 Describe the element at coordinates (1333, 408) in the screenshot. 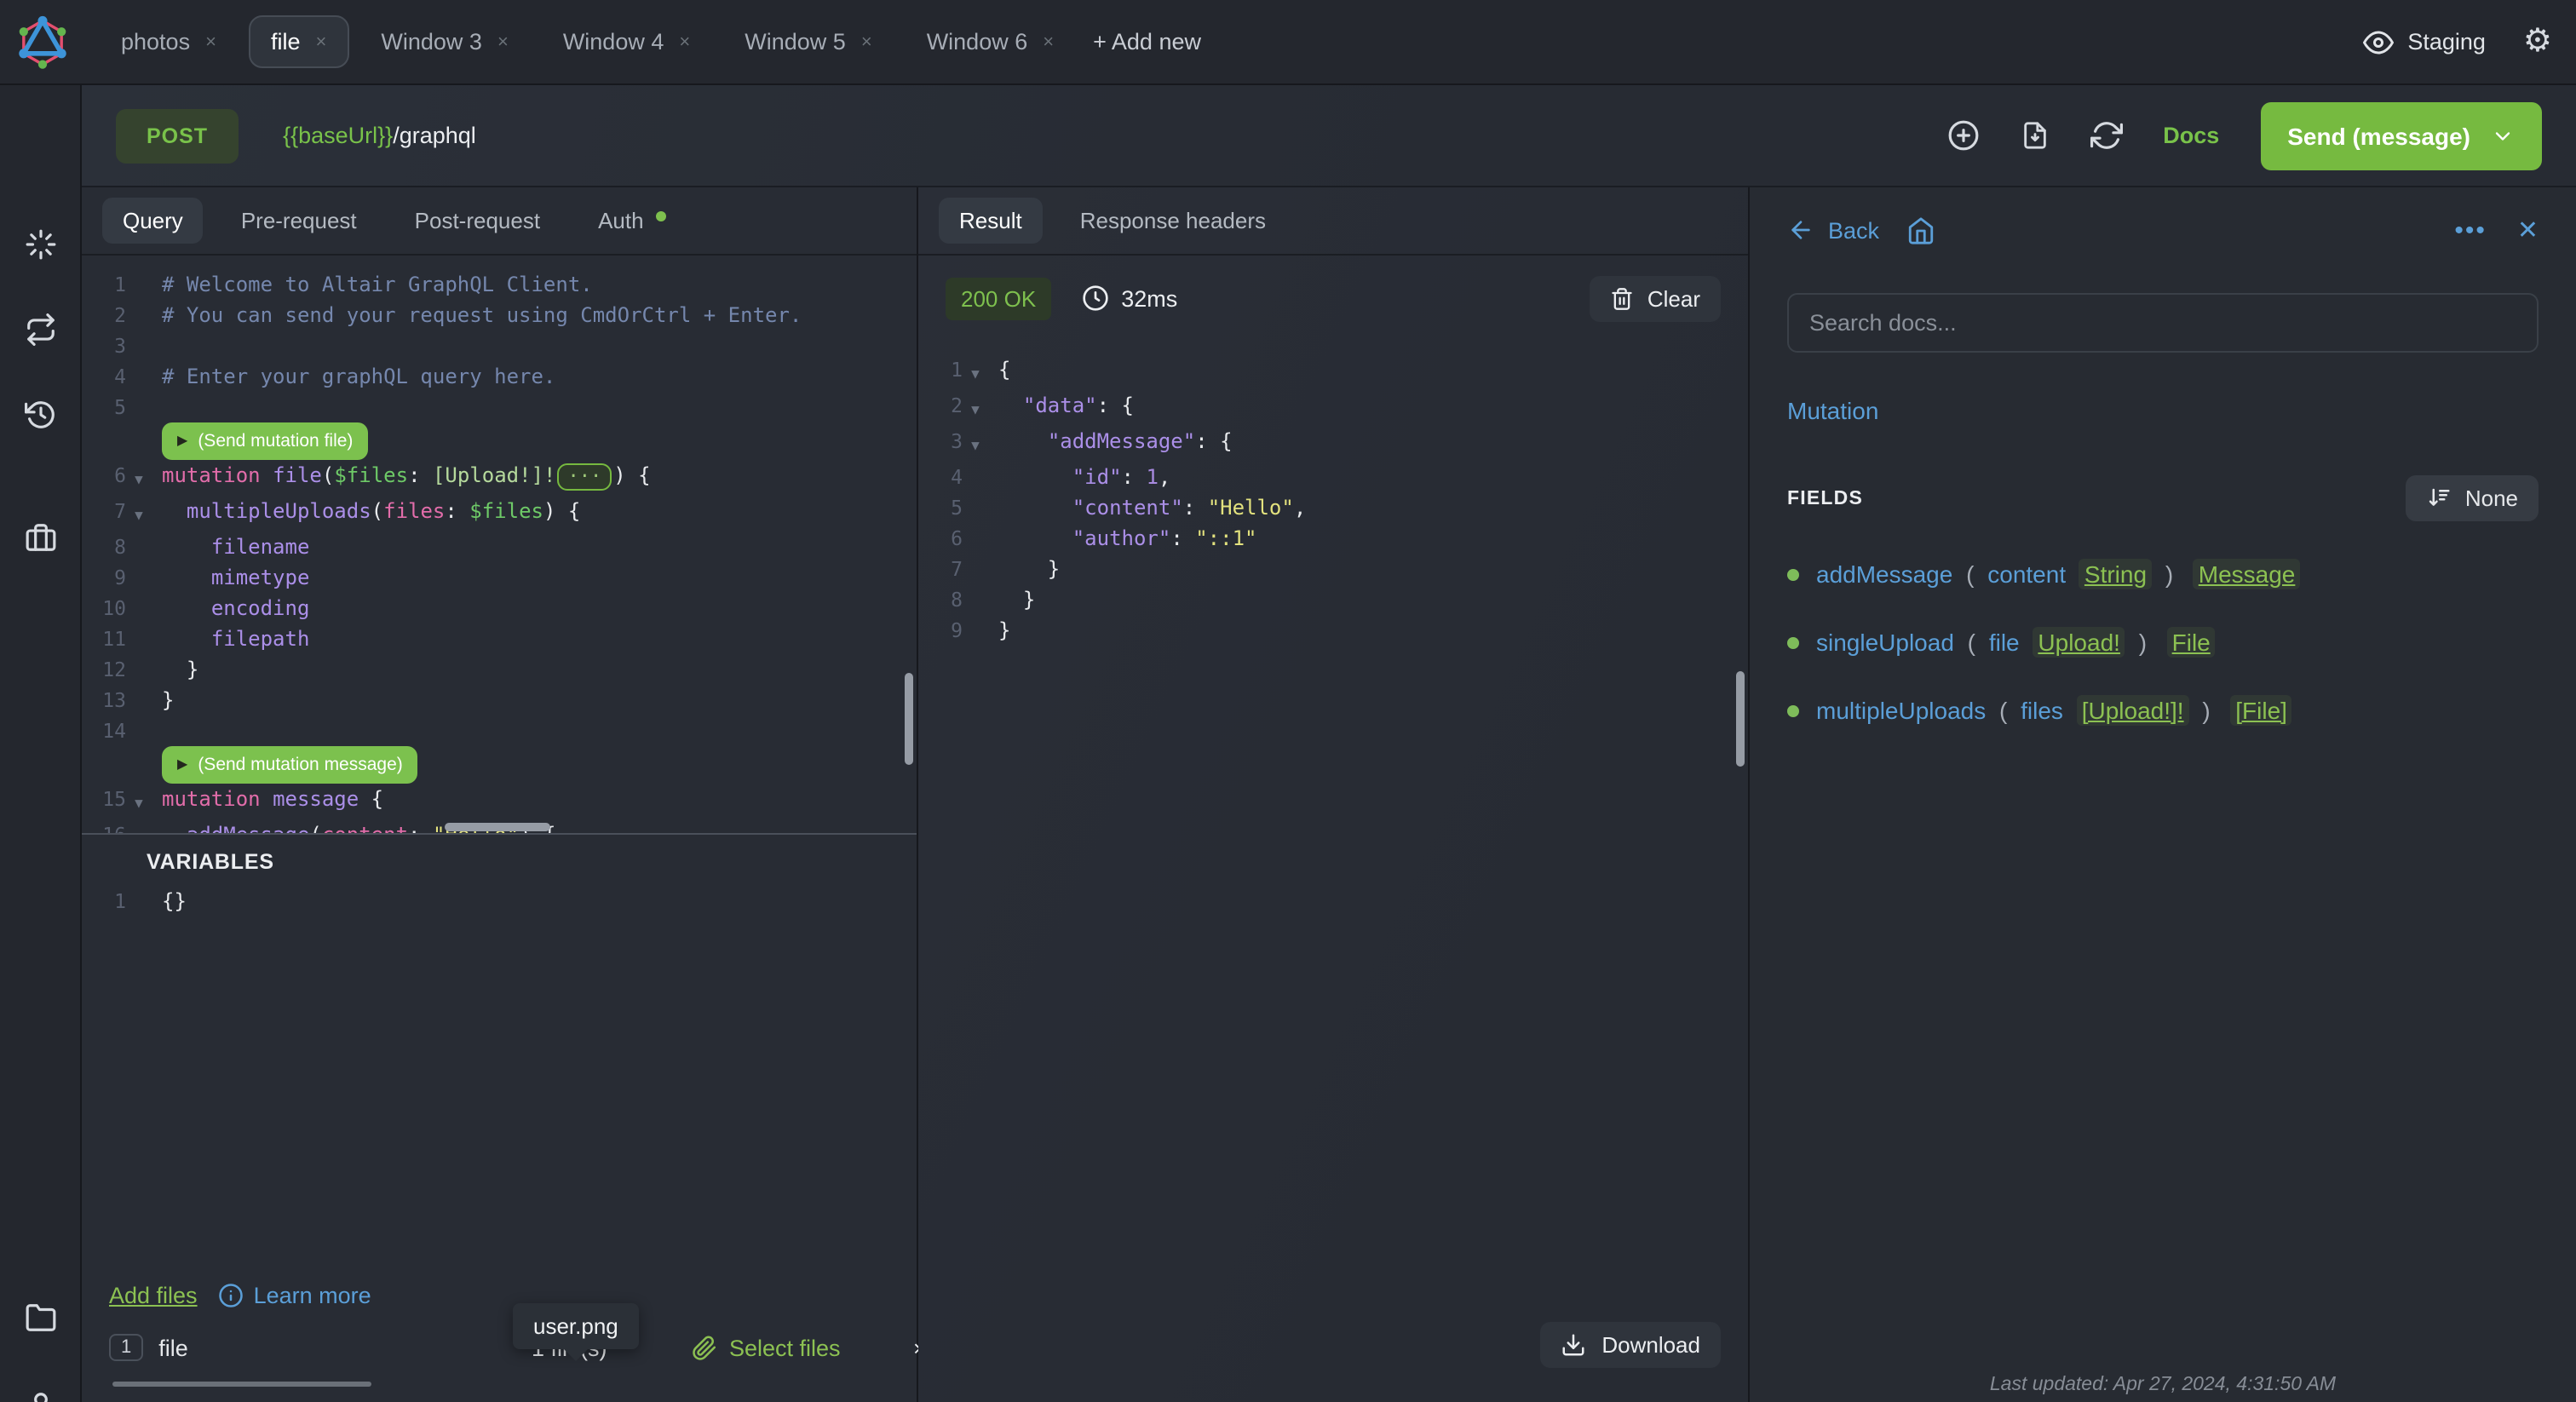

I see `code-line: 2 ▼ "data": {` at that location.